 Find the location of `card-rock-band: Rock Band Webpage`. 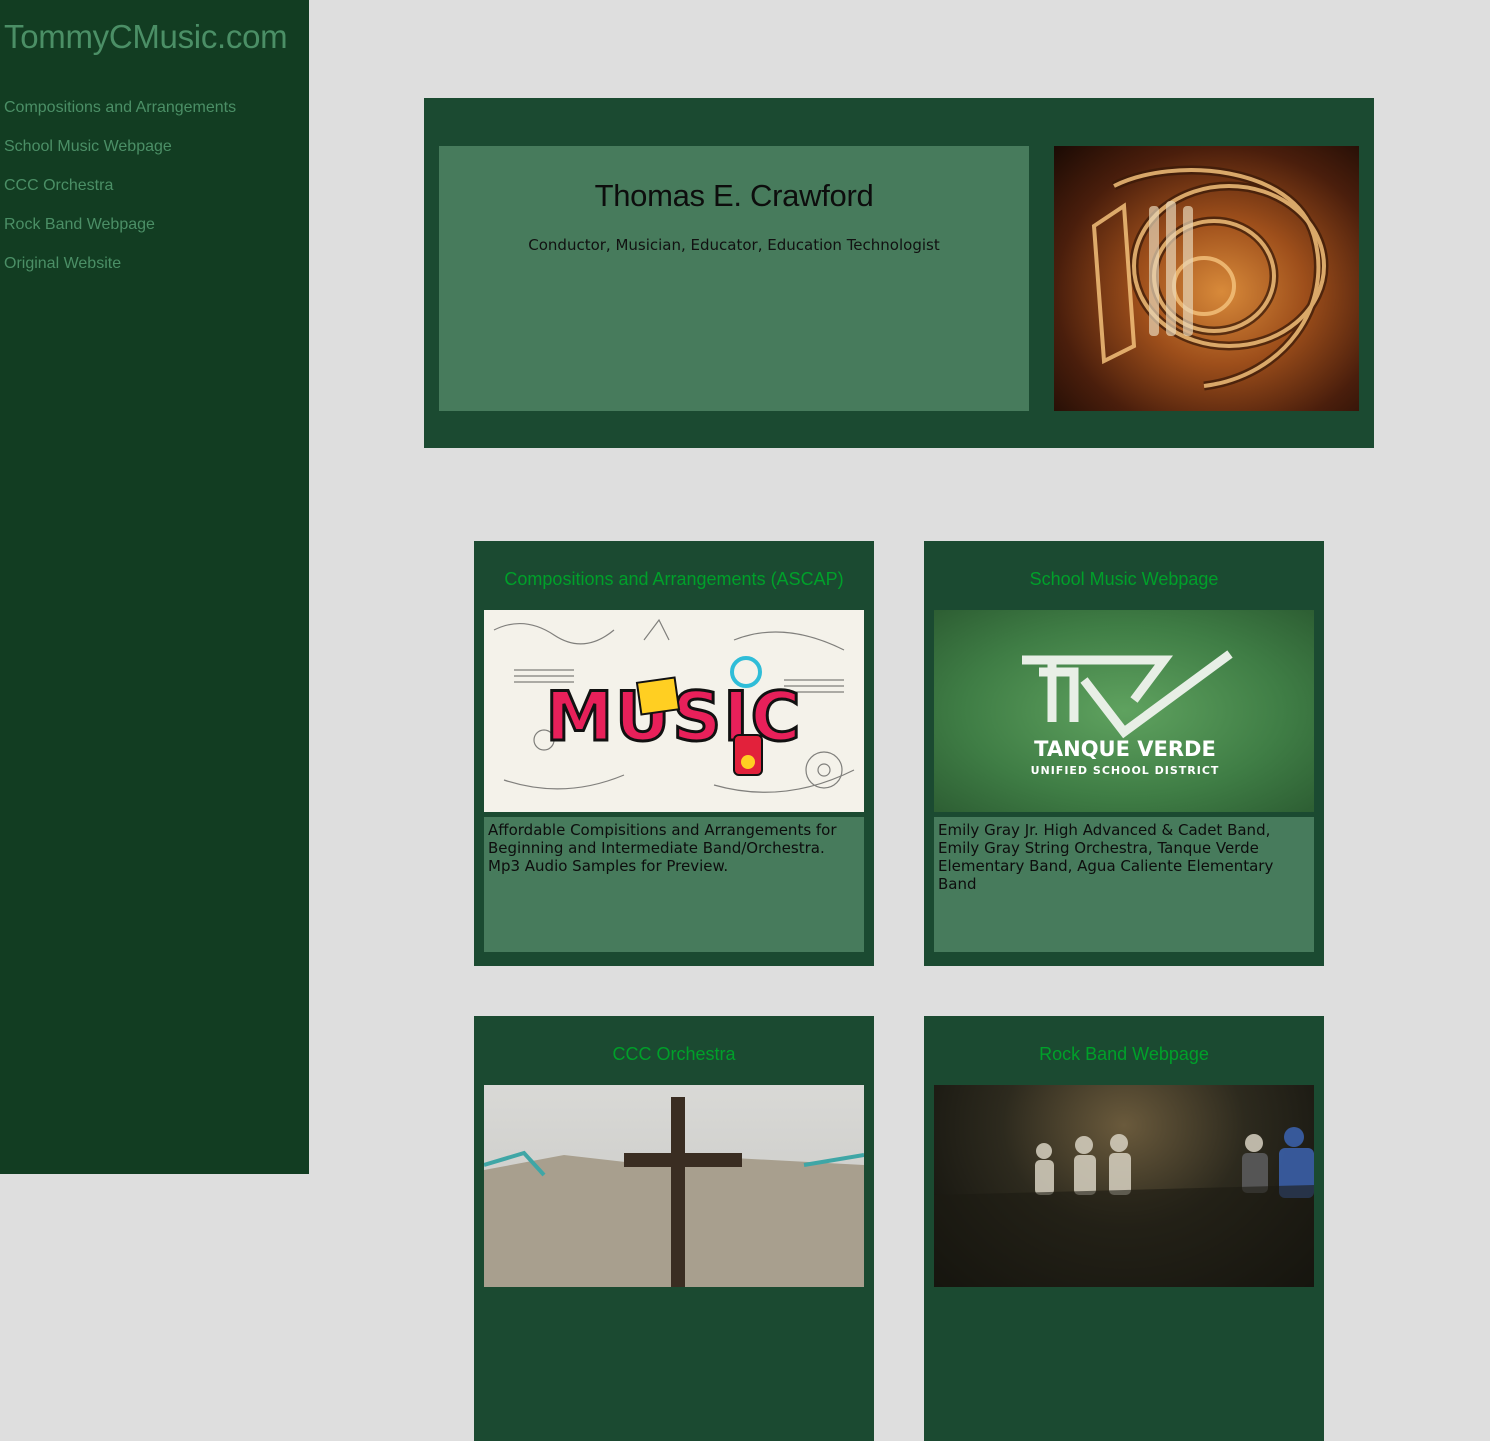

card-rock-band: Rock Band Webpage is located at coordinates (1124, 1228).